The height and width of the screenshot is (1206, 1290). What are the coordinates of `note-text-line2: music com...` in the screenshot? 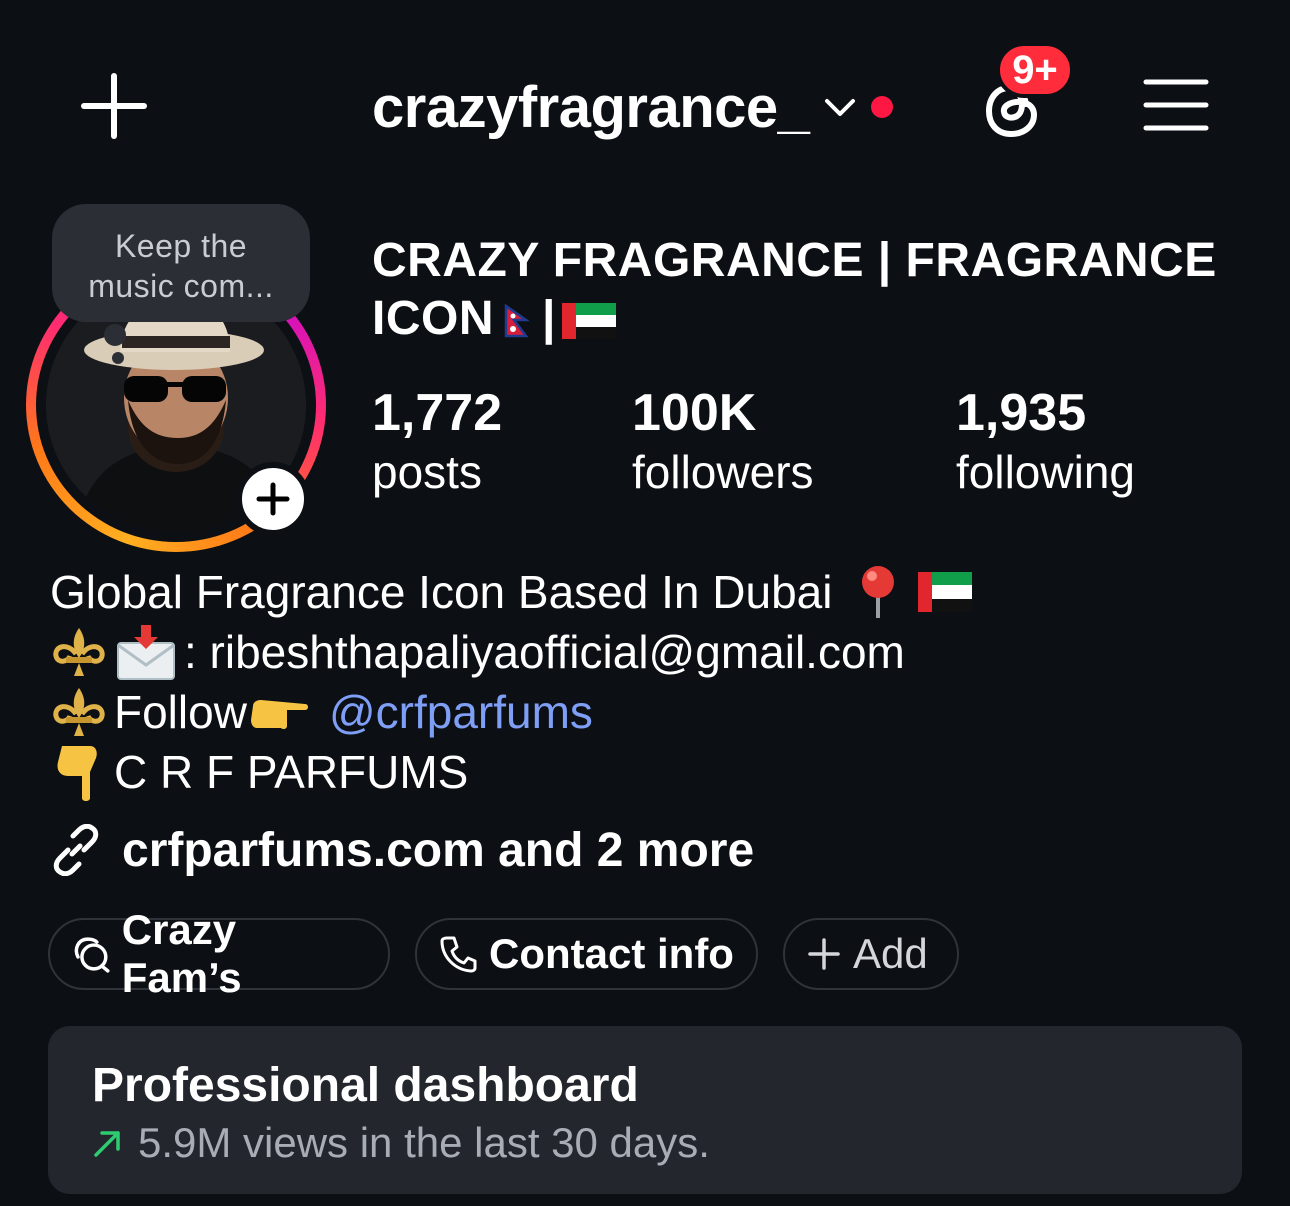 It's located at (181, 286).